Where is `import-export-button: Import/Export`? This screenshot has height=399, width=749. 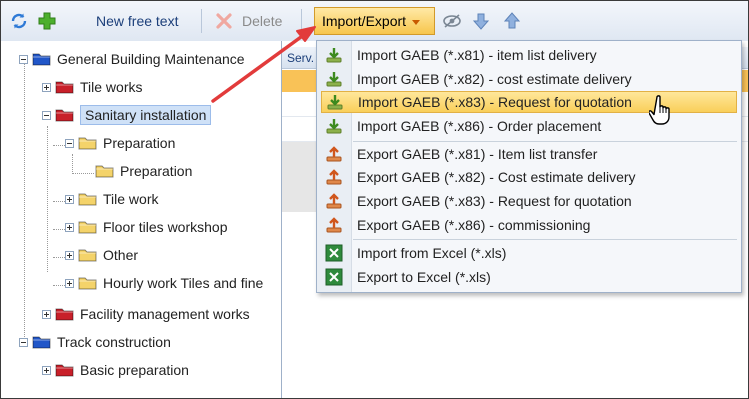
import-export-button: Import/Export is located at coordinates (374, 21).